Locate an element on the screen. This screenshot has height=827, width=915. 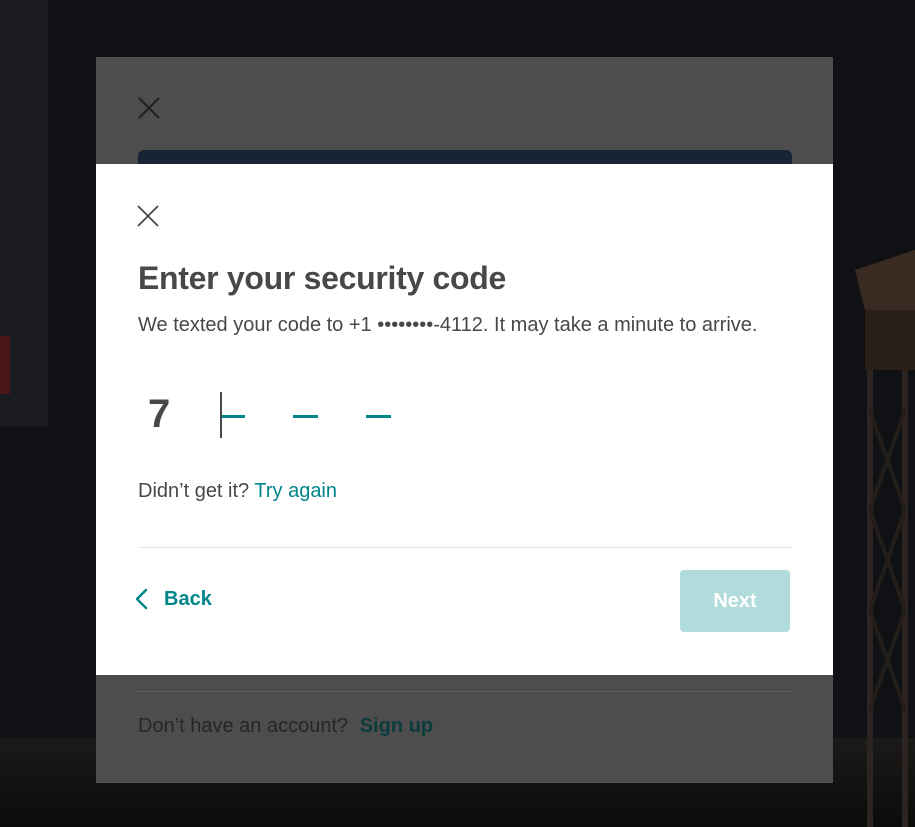
background-signup-row: Don’t have an account? Sign up is located at coordinates (285, 726).